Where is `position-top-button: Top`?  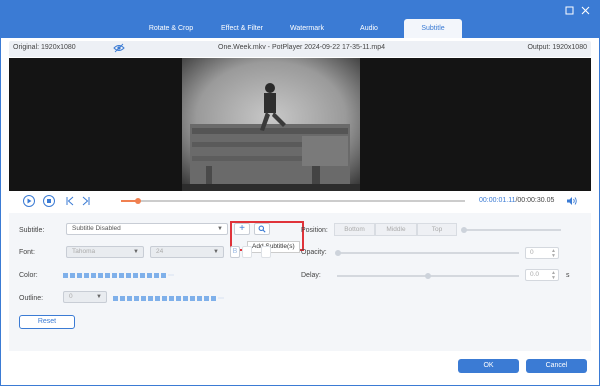
position-top-button: Top is located at coordinates (437, 229).